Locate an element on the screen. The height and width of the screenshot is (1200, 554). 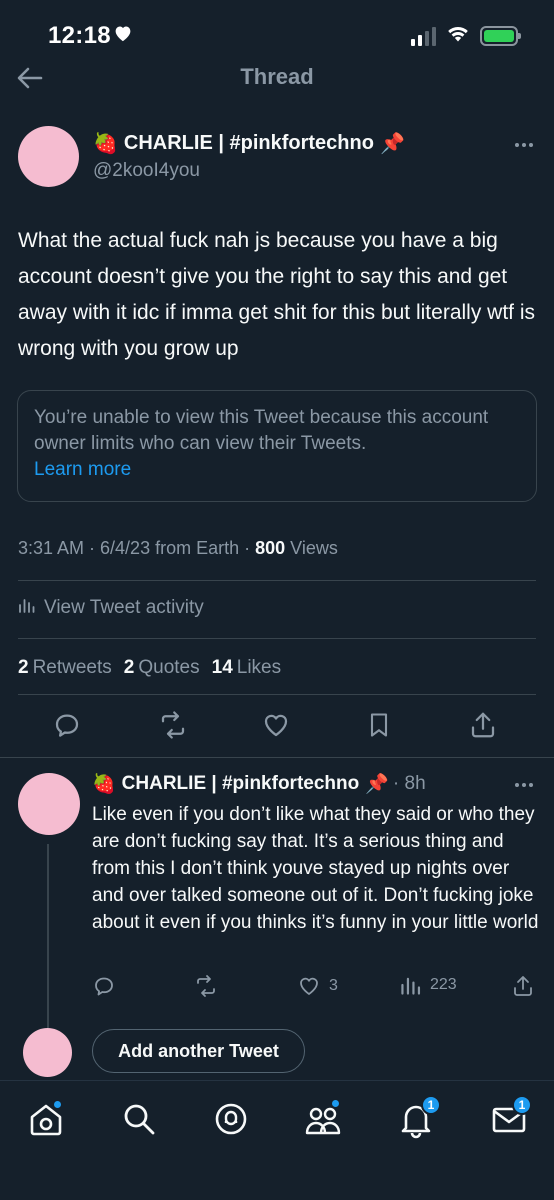
author-name-row: 🍓 CHARLIE | #pinkfortechno 📌 is located at coordinates (249, 143).